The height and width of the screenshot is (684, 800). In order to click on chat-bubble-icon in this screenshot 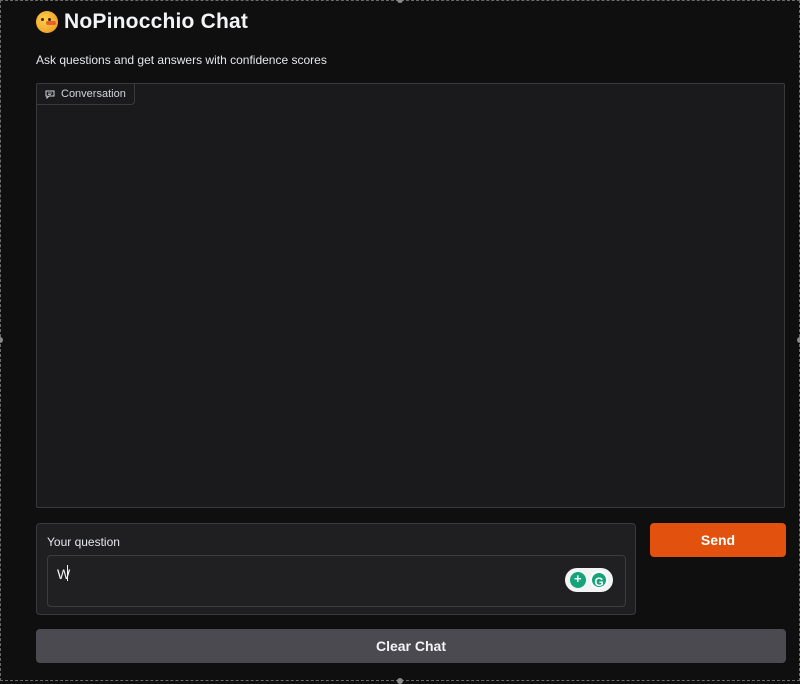, I will do `click(50, 94)`.